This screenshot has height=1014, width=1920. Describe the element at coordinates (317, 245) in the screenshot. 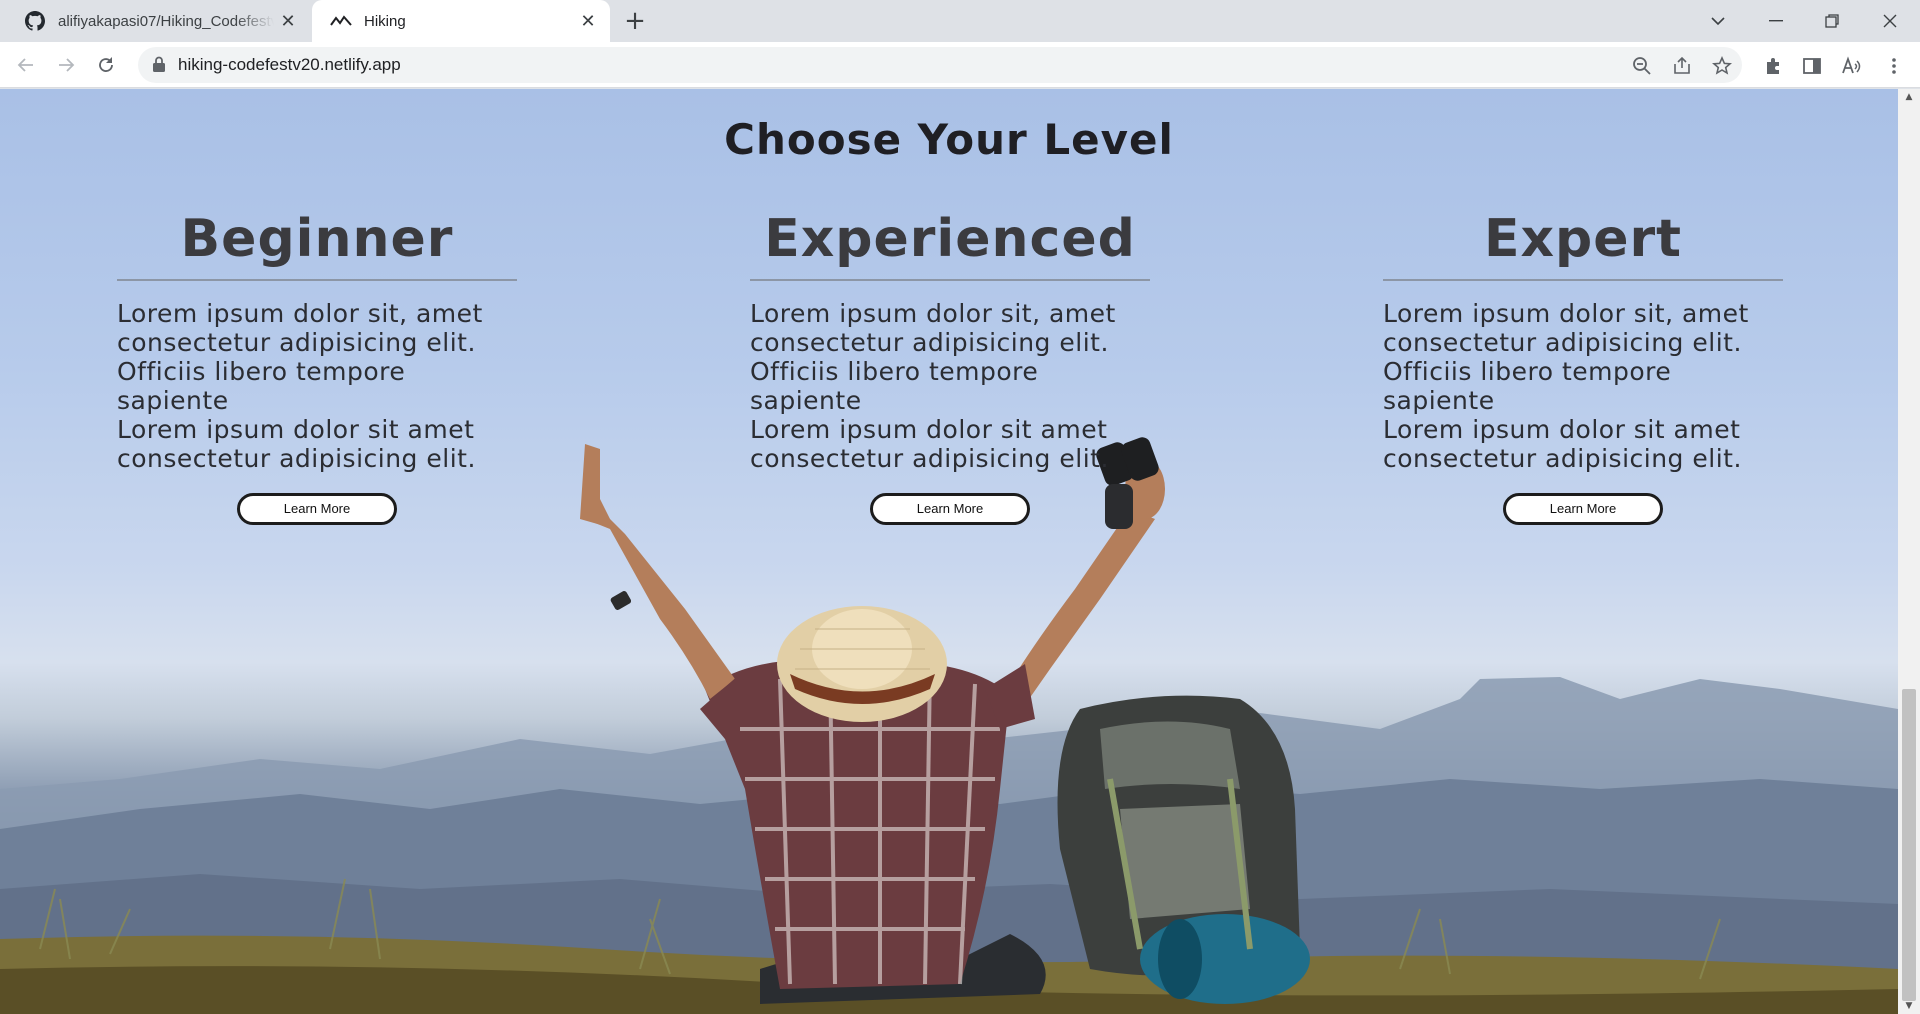

I see `level-title: Beginner` at that location.